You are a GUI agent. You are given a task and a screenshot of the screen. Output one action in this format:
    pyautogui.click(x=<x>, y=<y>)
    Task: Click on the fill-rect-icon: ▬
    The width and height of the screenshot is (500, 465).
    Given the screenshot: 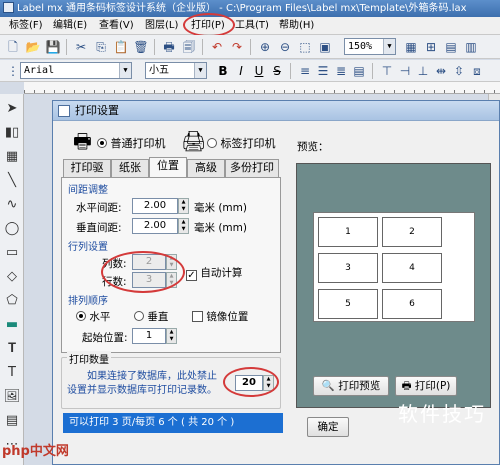 What is the action you would take?
    pyautogui.click(x=12, y=325)
    